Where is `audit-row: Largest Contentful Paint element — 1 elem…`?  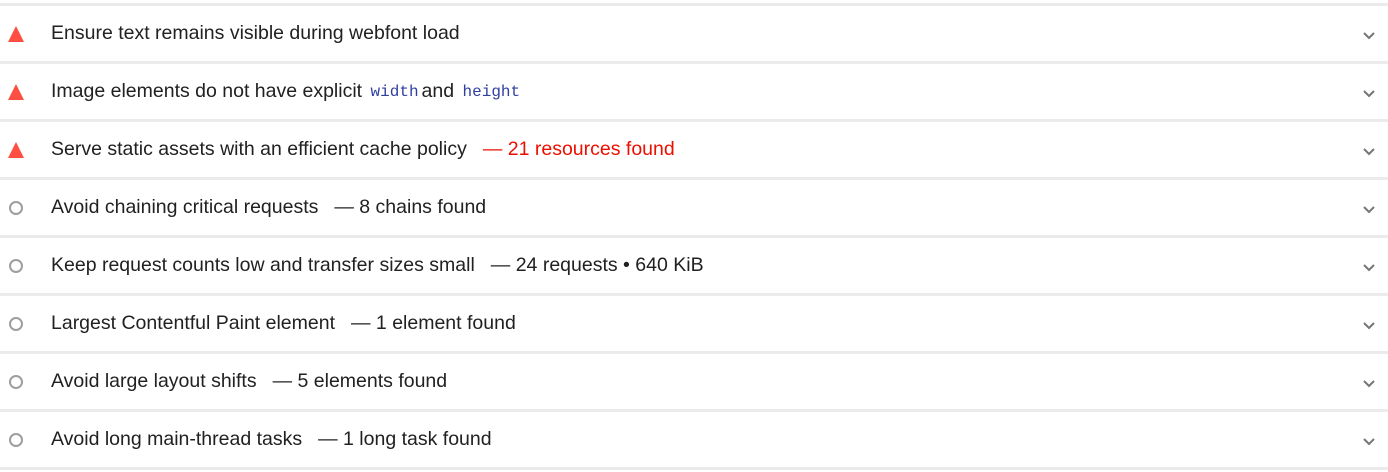
audit-row: Largest Contentful Paint element — 1 elem… is located at coordinates (694, 325).